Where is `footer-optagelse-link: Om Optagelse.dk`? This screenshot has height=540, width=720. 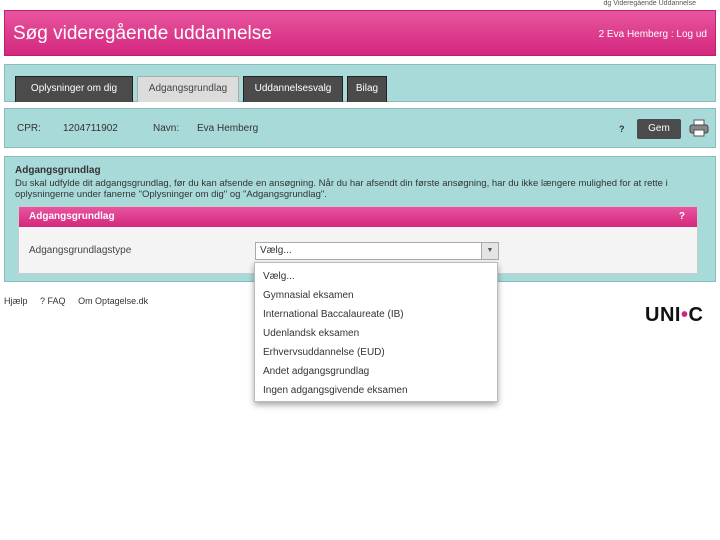
footer-optagelse-link: Om Optagelse.dk is located at coordinates (113, 301).